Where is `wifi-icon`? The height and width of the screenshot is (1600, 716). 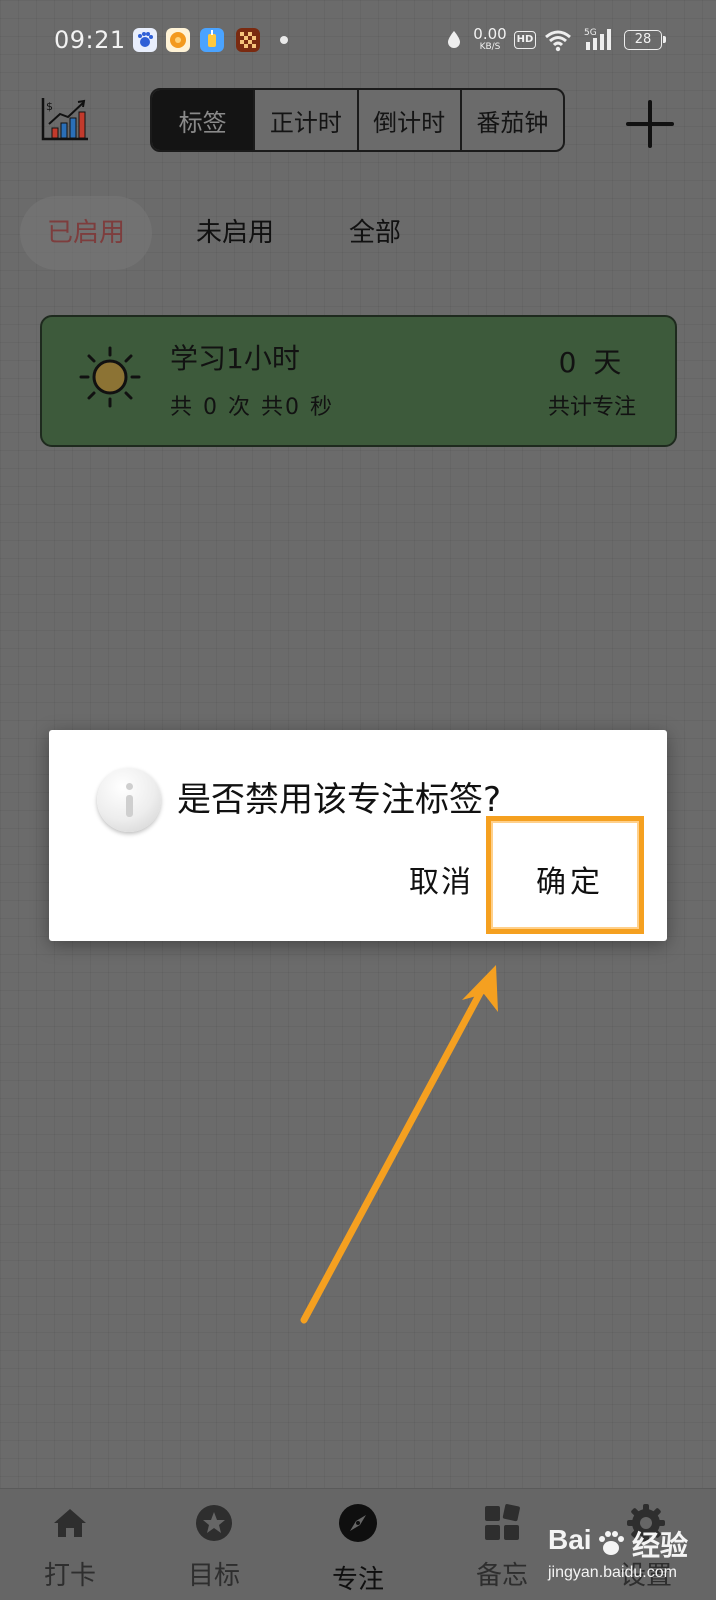
wifi-icon is located at coordinates (558, 41).